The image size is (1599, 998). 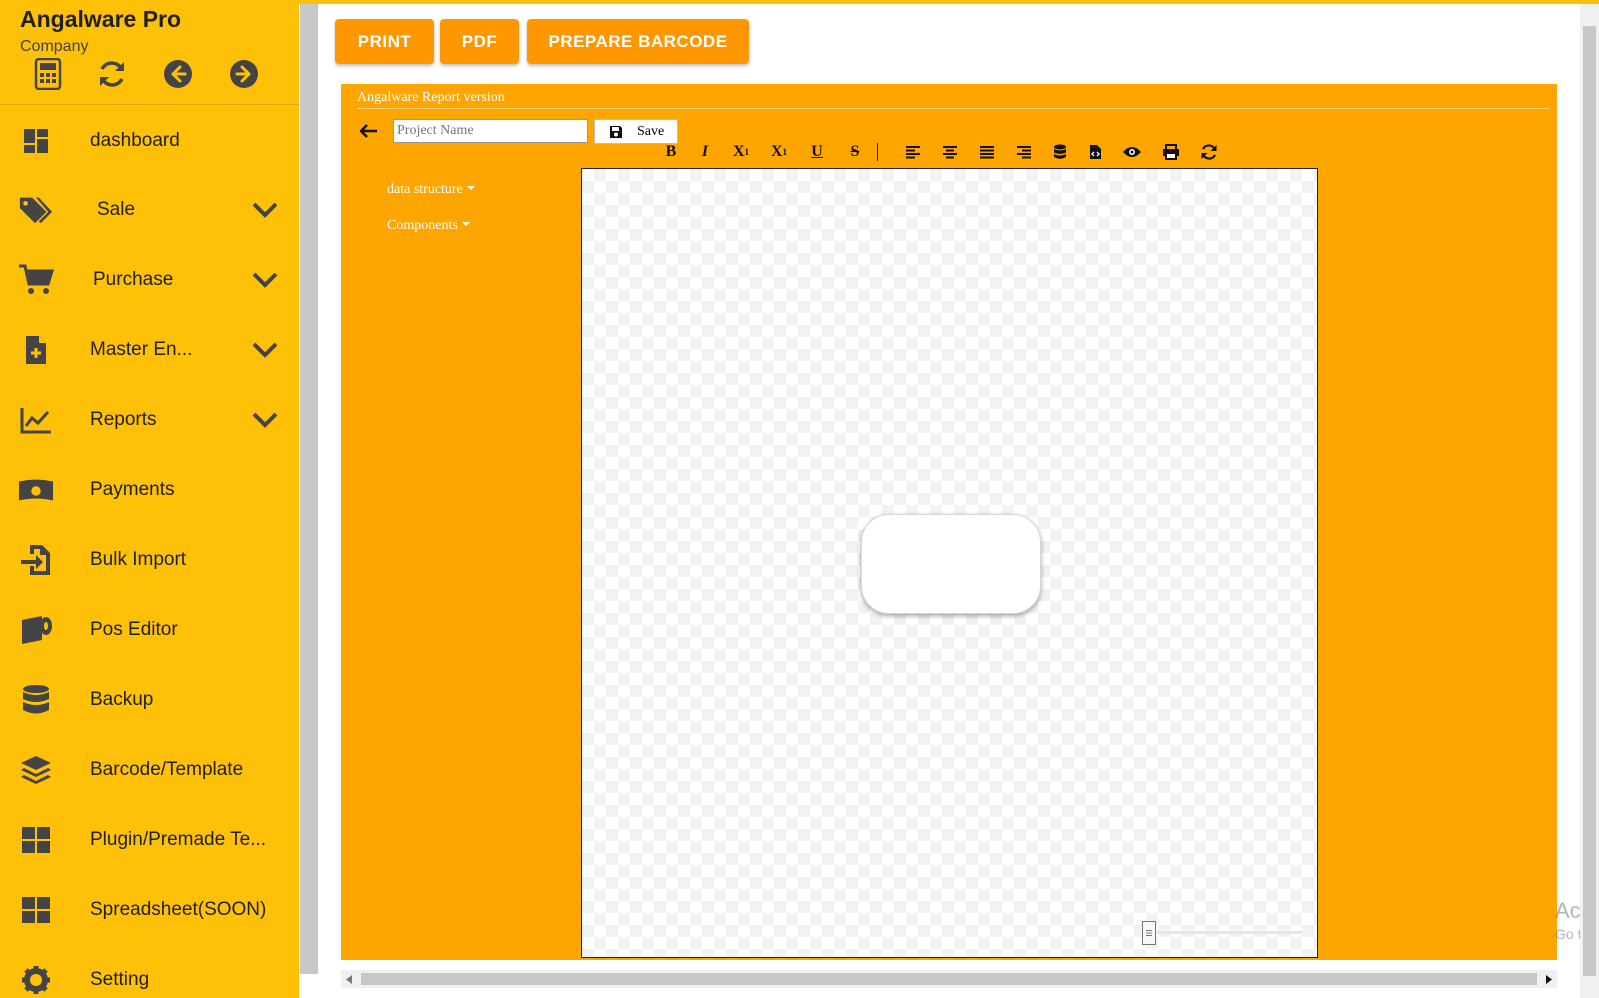 I want to click on sidebar-item-pos-editor: Pos Editor, so click(x=149, y=630).